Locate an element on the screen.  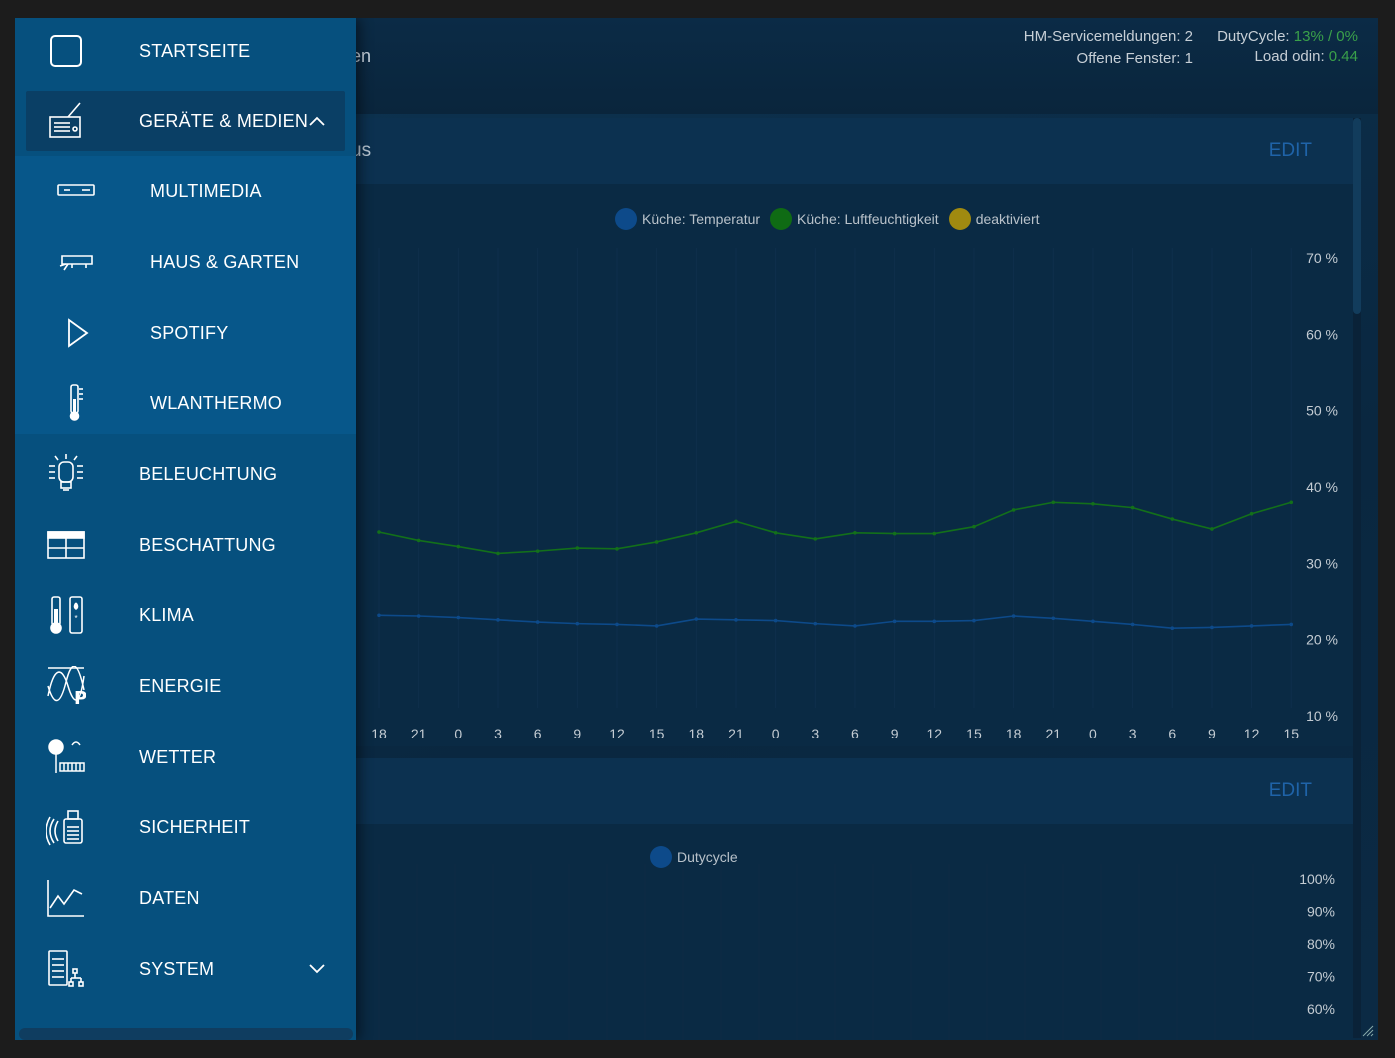
sidebar-item-startseite: STARTSEITE is located at coordinates (185, 52).